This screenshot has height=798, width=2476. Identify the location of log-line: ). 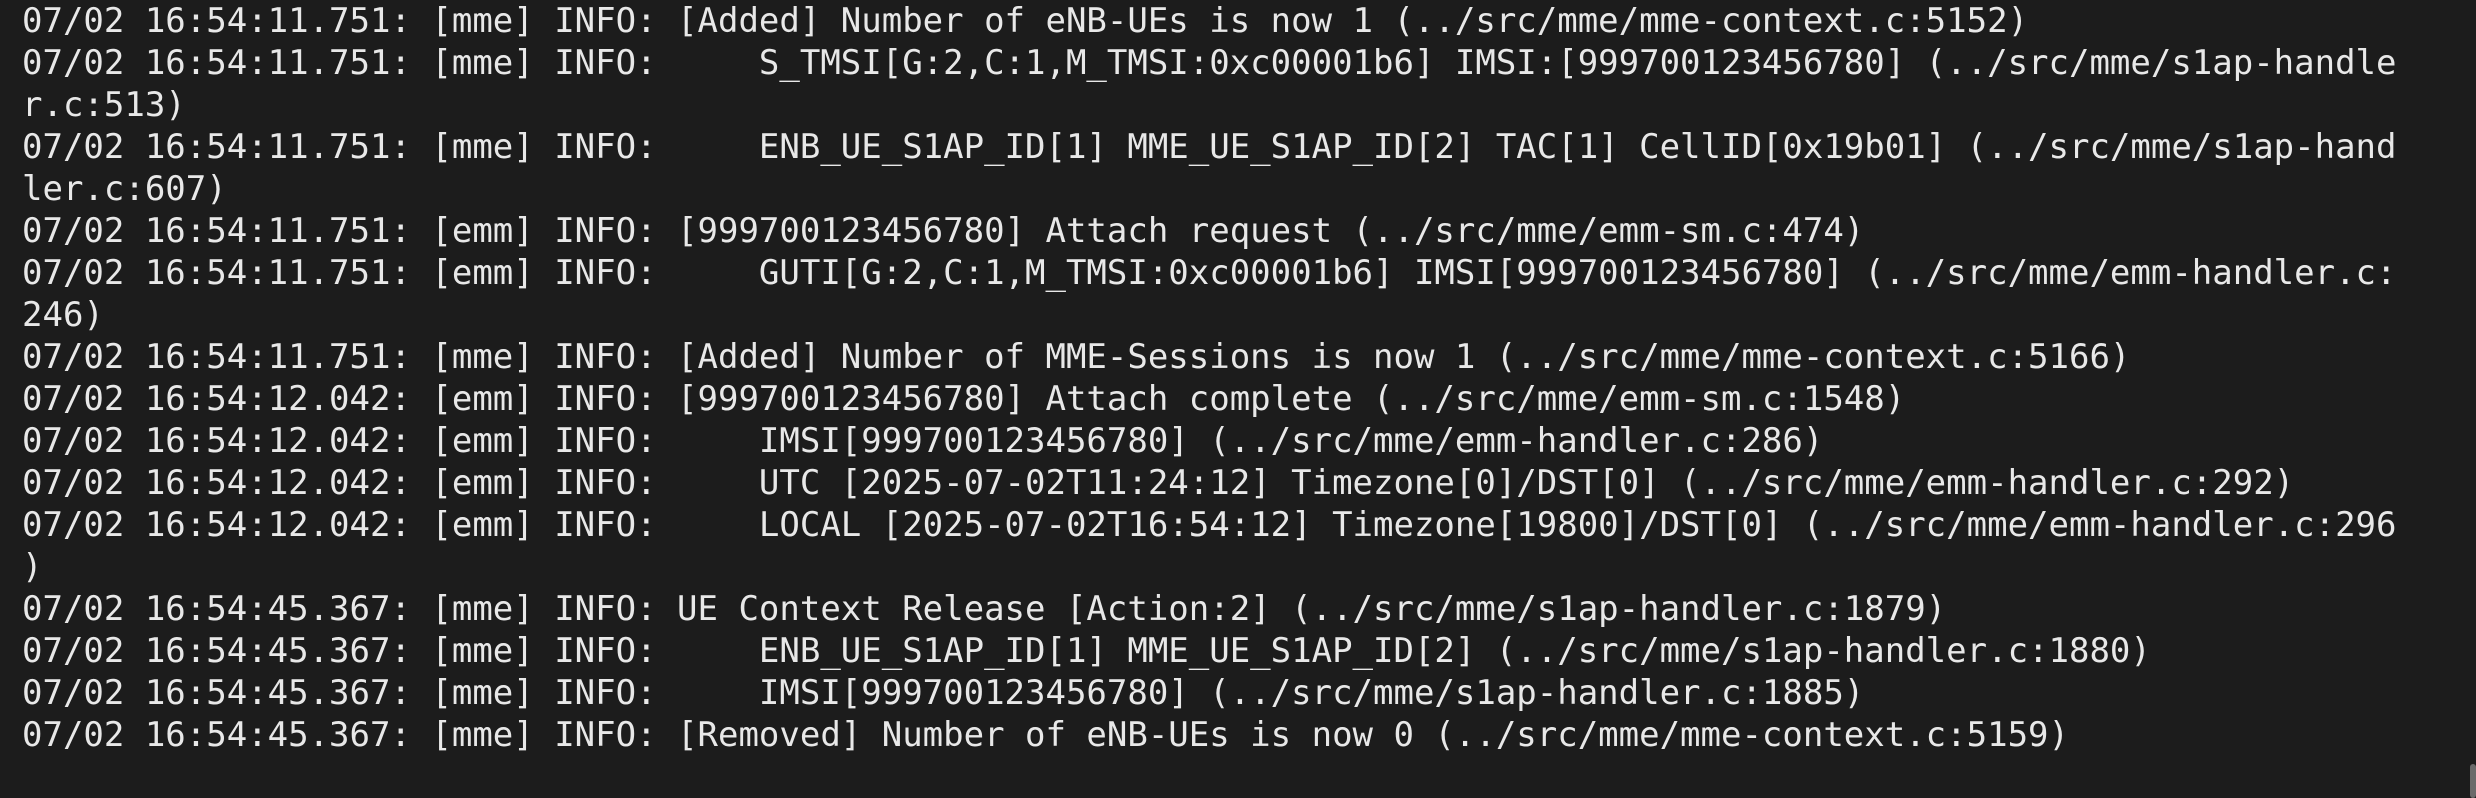
(32, 567).